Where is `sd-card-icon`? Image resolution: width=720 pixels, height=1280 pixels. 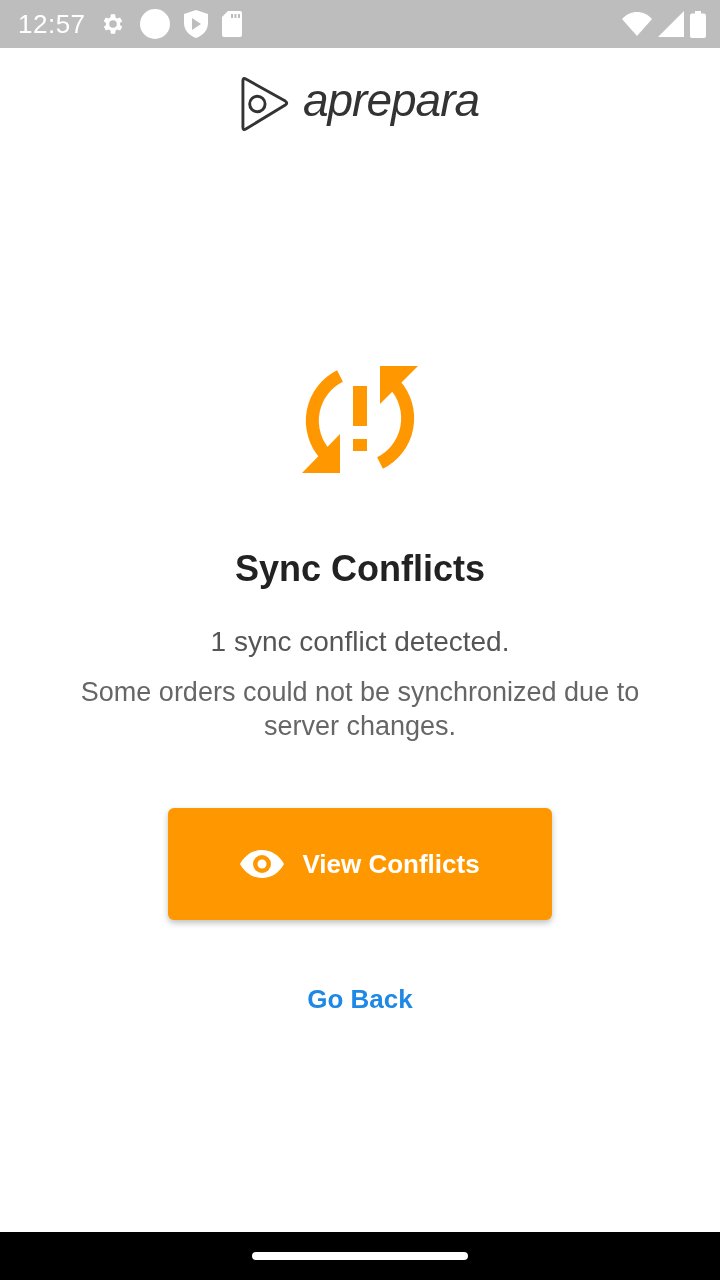 sd-card-icon is located at coordinates (231, 24).